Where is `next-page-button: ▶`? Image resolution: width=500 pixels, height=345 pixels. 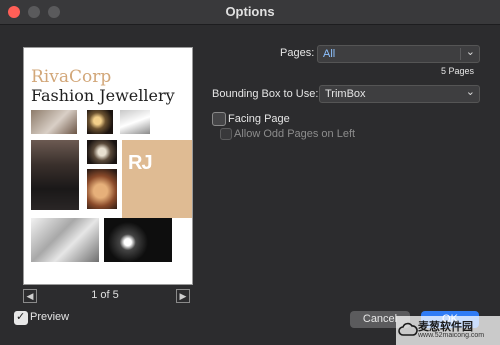
next-page-button: ▶ is located at coordinates (183, 296).